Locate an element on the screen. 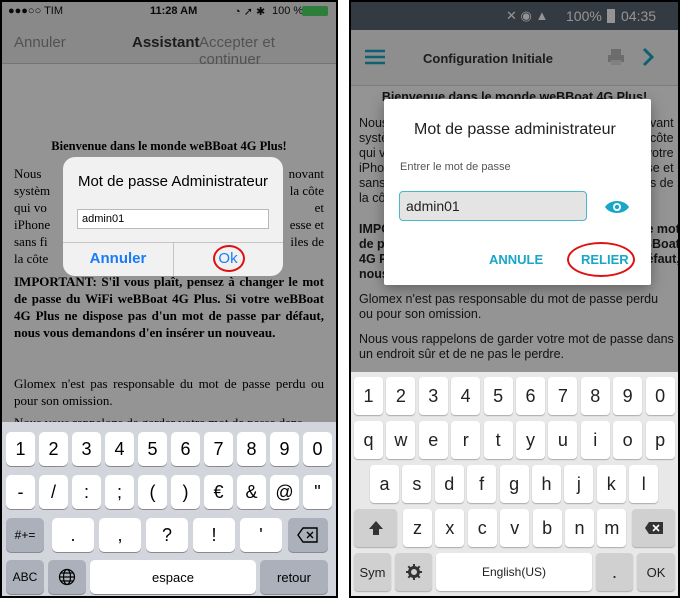 The height and width of the screenshot is (598, 680). space-key: English(US) is located at coordinates (514, 572).